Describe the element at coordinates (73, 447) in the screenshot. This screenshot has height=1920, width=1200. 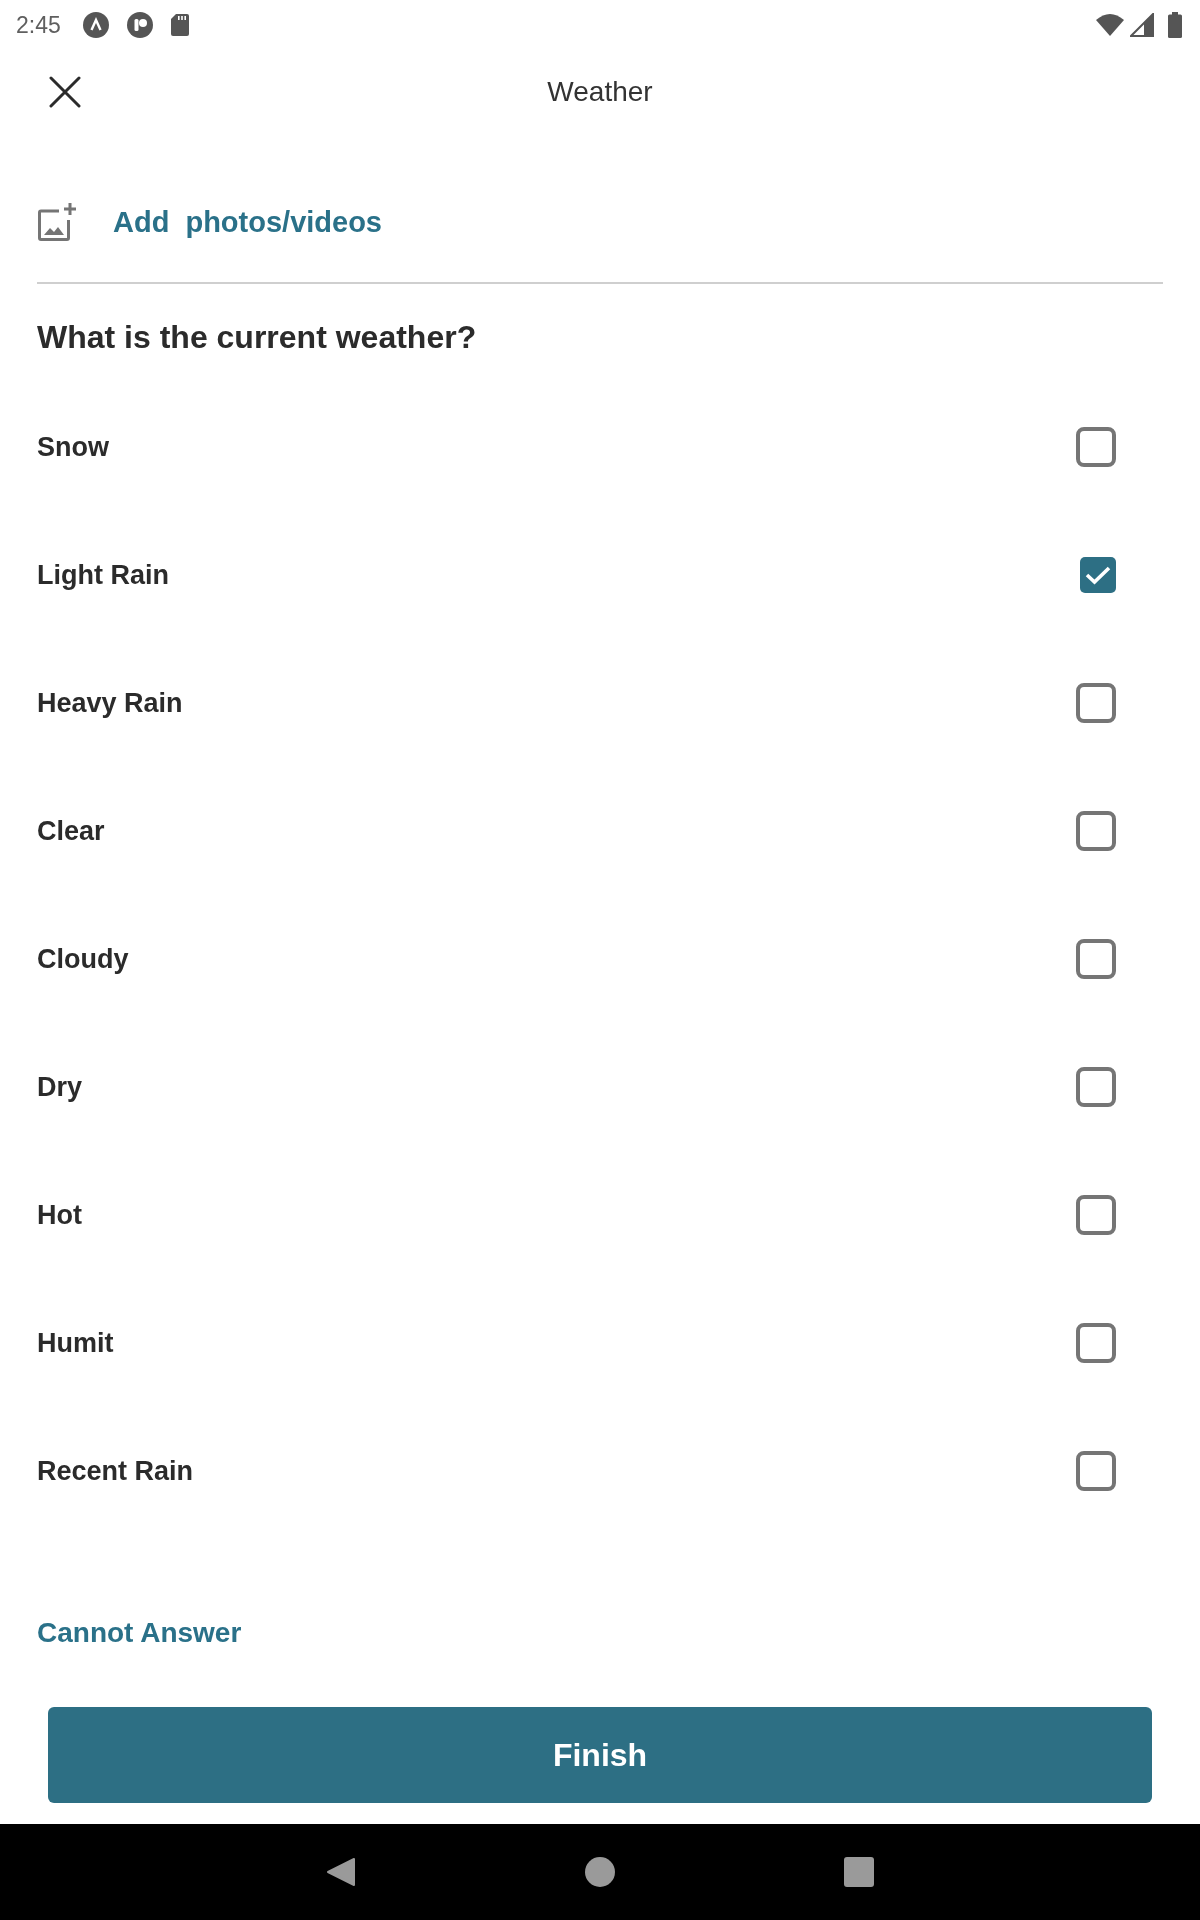
I see `option-label: Snow` at that location.